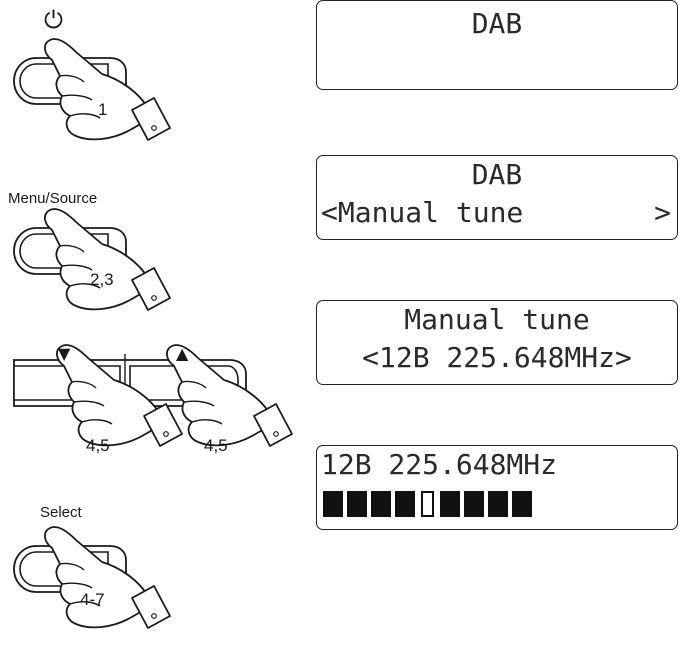 This screenshot has height=657, width=682. Describe the element at coordinates (662, 212) in the screenshot. I see `lcd2-line2-right: >` at that location.